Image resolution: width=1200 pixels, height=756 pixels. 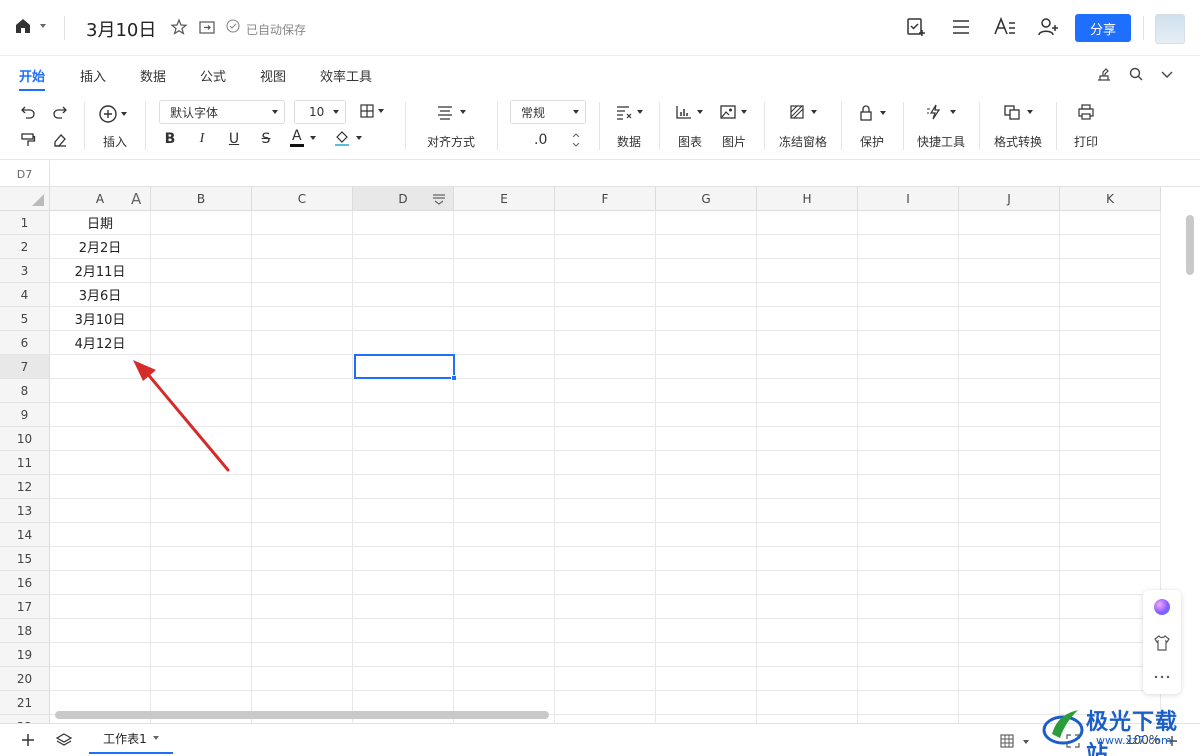 I want to click on quick-tools-button, so click(x=941, y=112).